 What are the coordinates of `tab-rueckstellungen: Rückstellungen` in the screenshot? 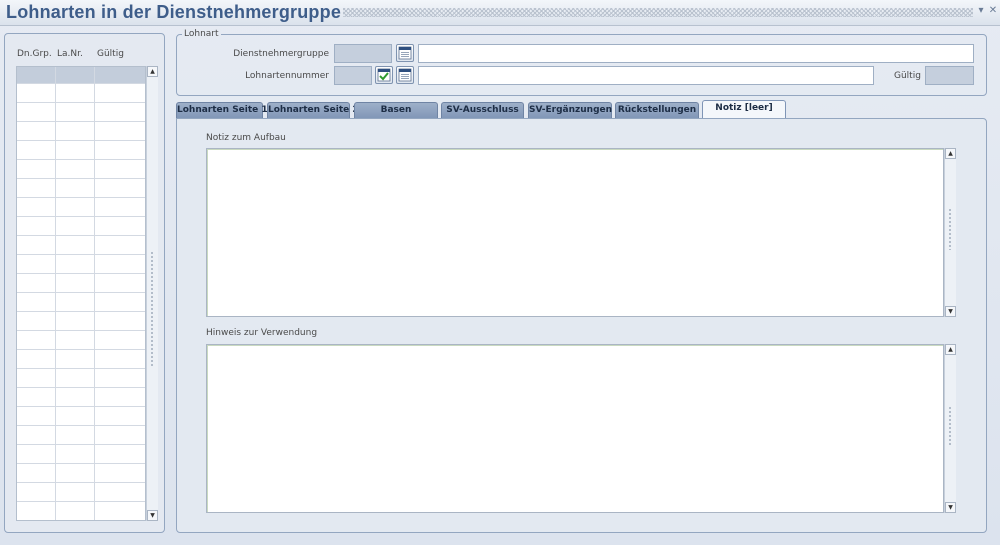 It's located at (657, 110).